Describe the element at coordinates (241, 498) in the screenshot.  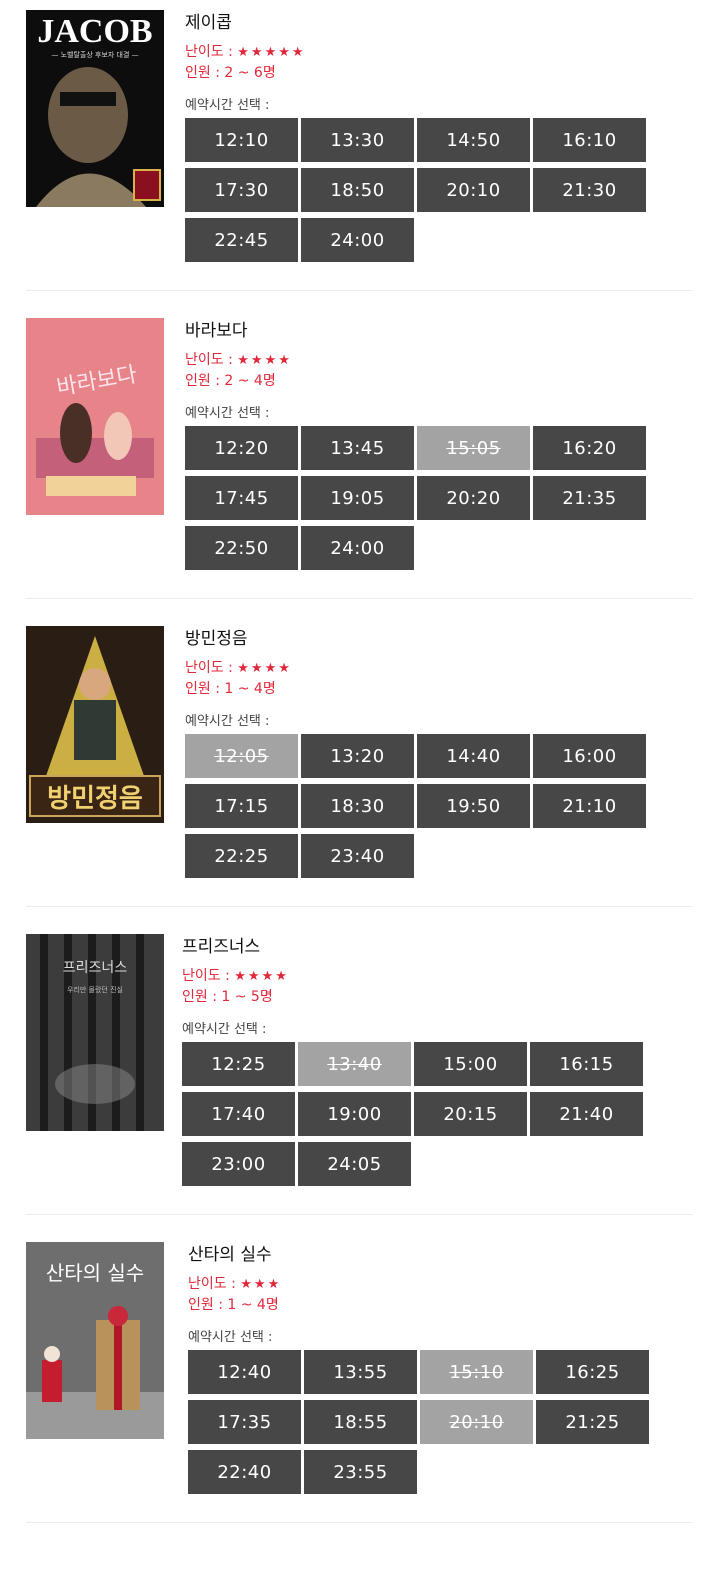
I see `time-slot-button: 17:45` at that location.